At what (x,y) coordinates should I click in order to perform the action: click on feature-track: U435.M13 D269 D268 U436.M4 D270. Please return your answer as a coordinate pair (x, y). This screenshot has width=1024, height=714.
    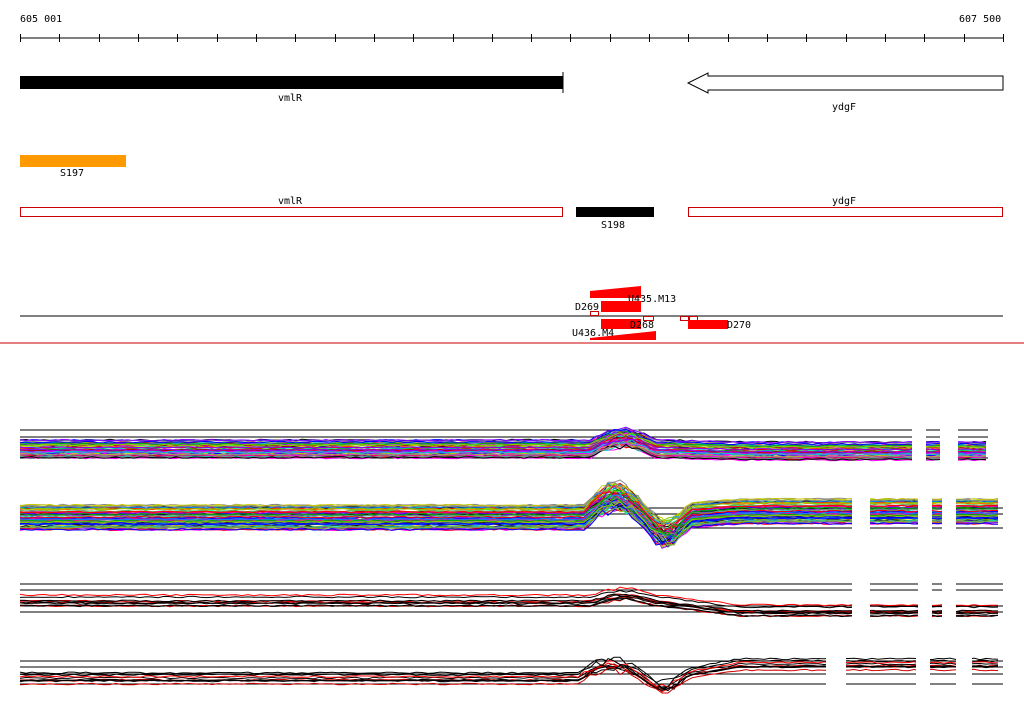
    Looking at the image, I should click on (511, 313).